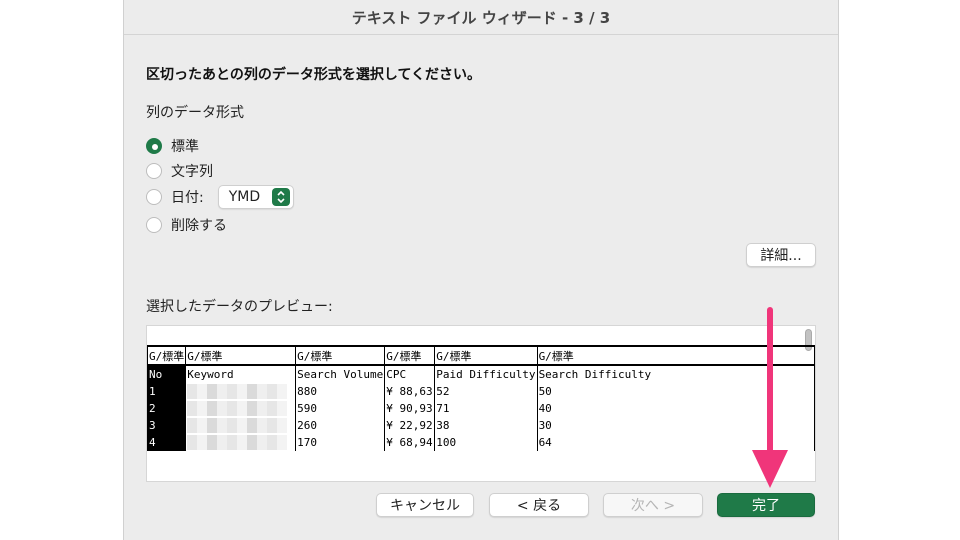 This screenshot has width=960, height=540. I want to click on radio-option-general: 標準, so click(172, 146).